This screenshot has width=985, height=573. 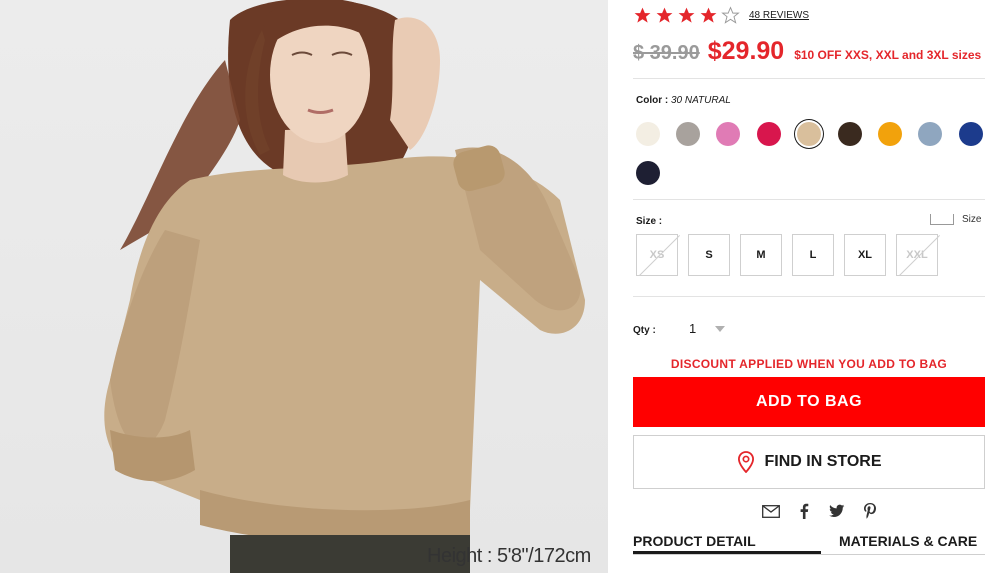 What do you see at coordinates (955, 219) in the screenshot?
I see `size-guide-link: Size` at bounding box center [955, 219].